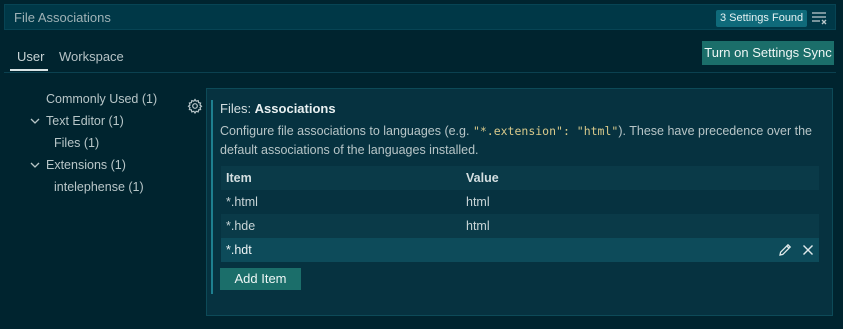 This screenshot has width=843, height=329. What do you see at coordinates (85, 121) in the screenshot?
I see `toc-item-text-editor: Text Editor (1)` at bounding box center [85, 121].